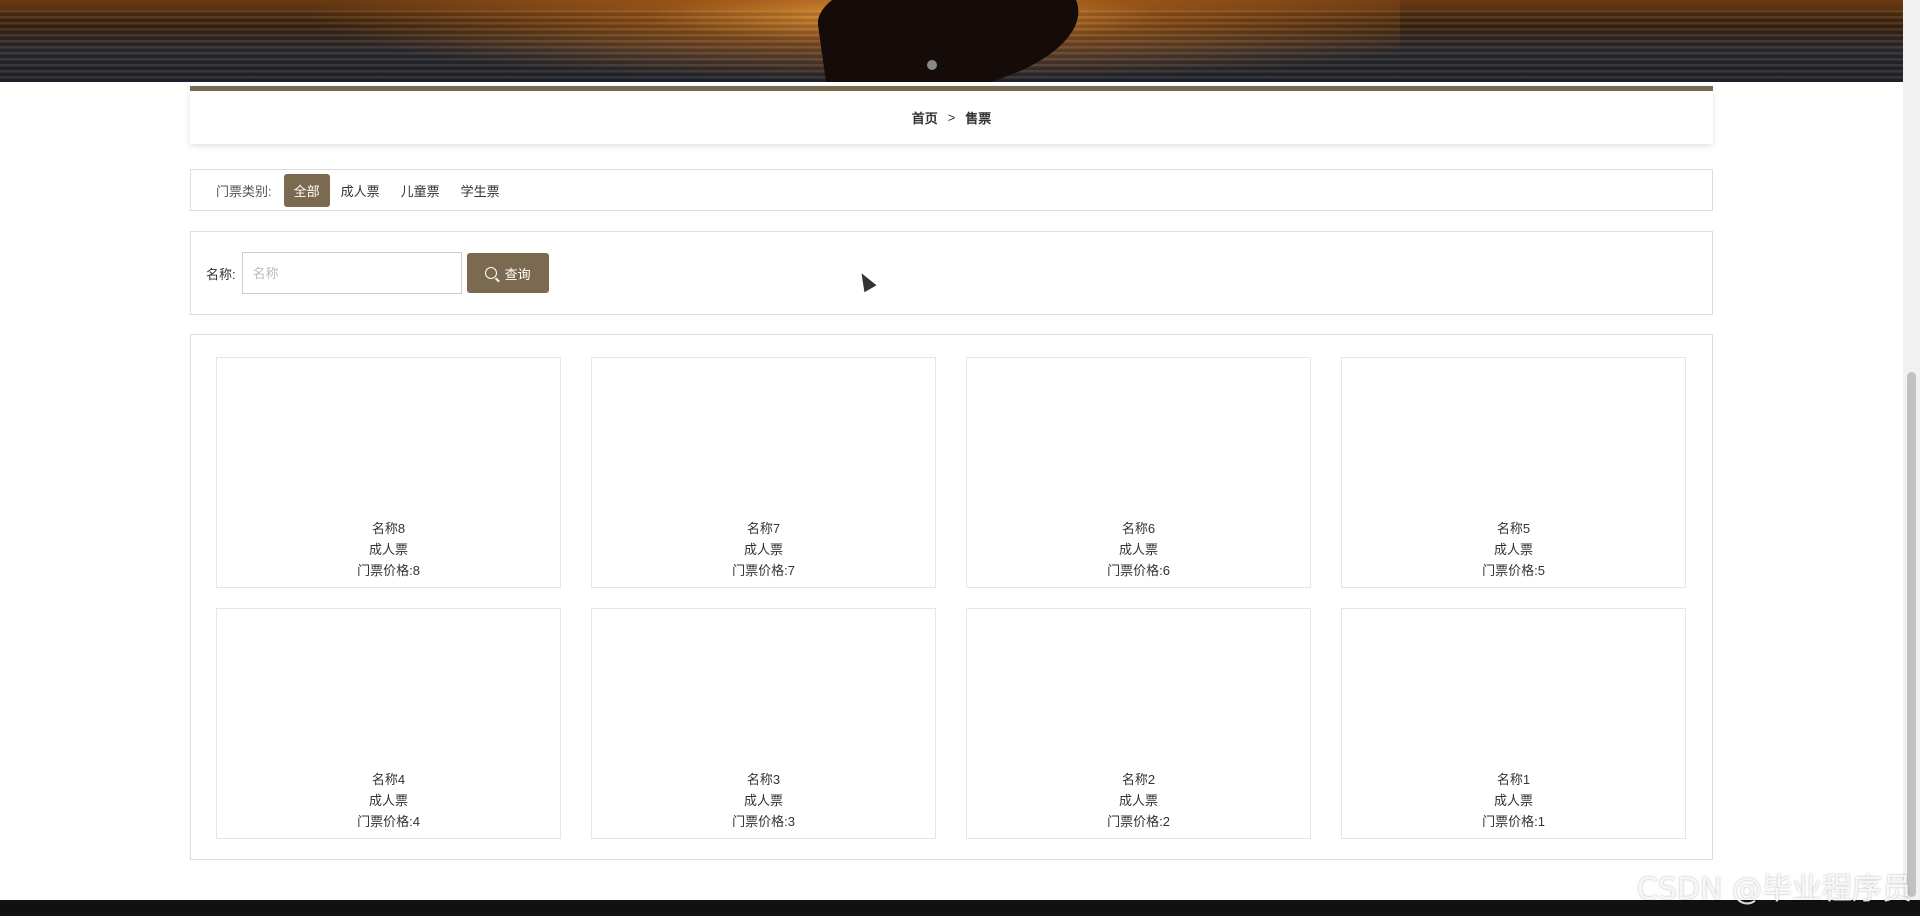  What do you see at coordinates (221, 274) in the screenshot?
I see `search-label: 名称:` at bounding box center [221, 274].